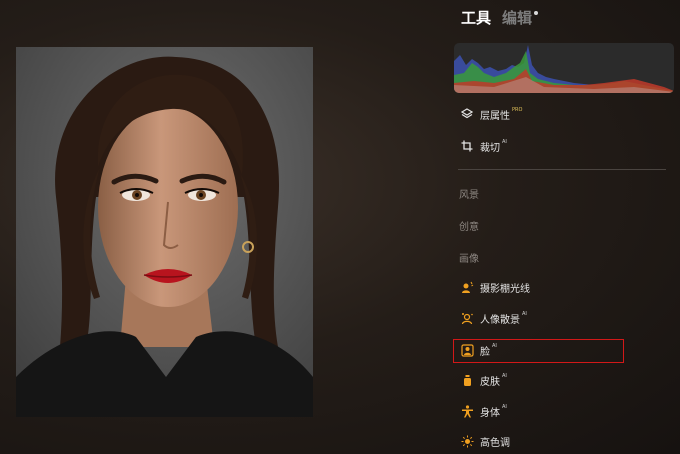  What do you see at coordinates (490, 148) in the screenshot?
I see `menu-item-crop-label: 裁切` at bounding box center [490, 148].